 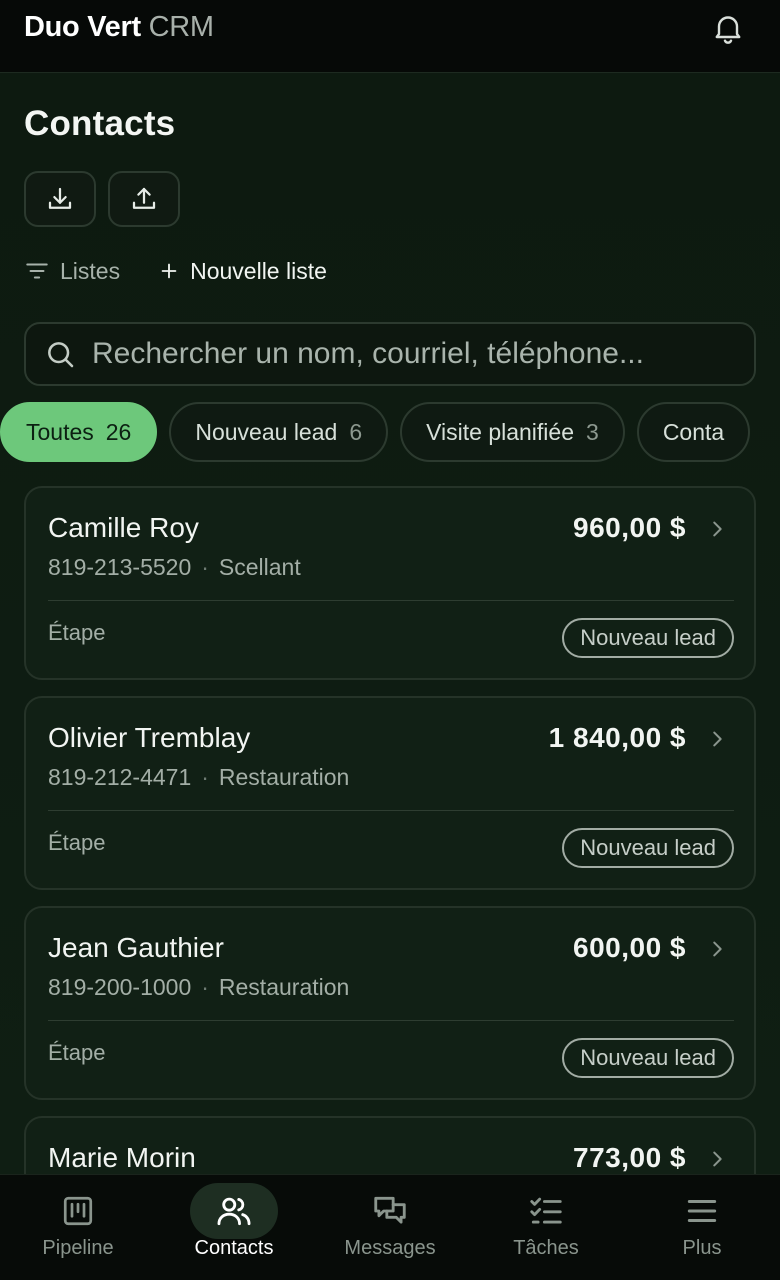 I want to click on brand-suffix: CRM, so click(x=181, y=27).